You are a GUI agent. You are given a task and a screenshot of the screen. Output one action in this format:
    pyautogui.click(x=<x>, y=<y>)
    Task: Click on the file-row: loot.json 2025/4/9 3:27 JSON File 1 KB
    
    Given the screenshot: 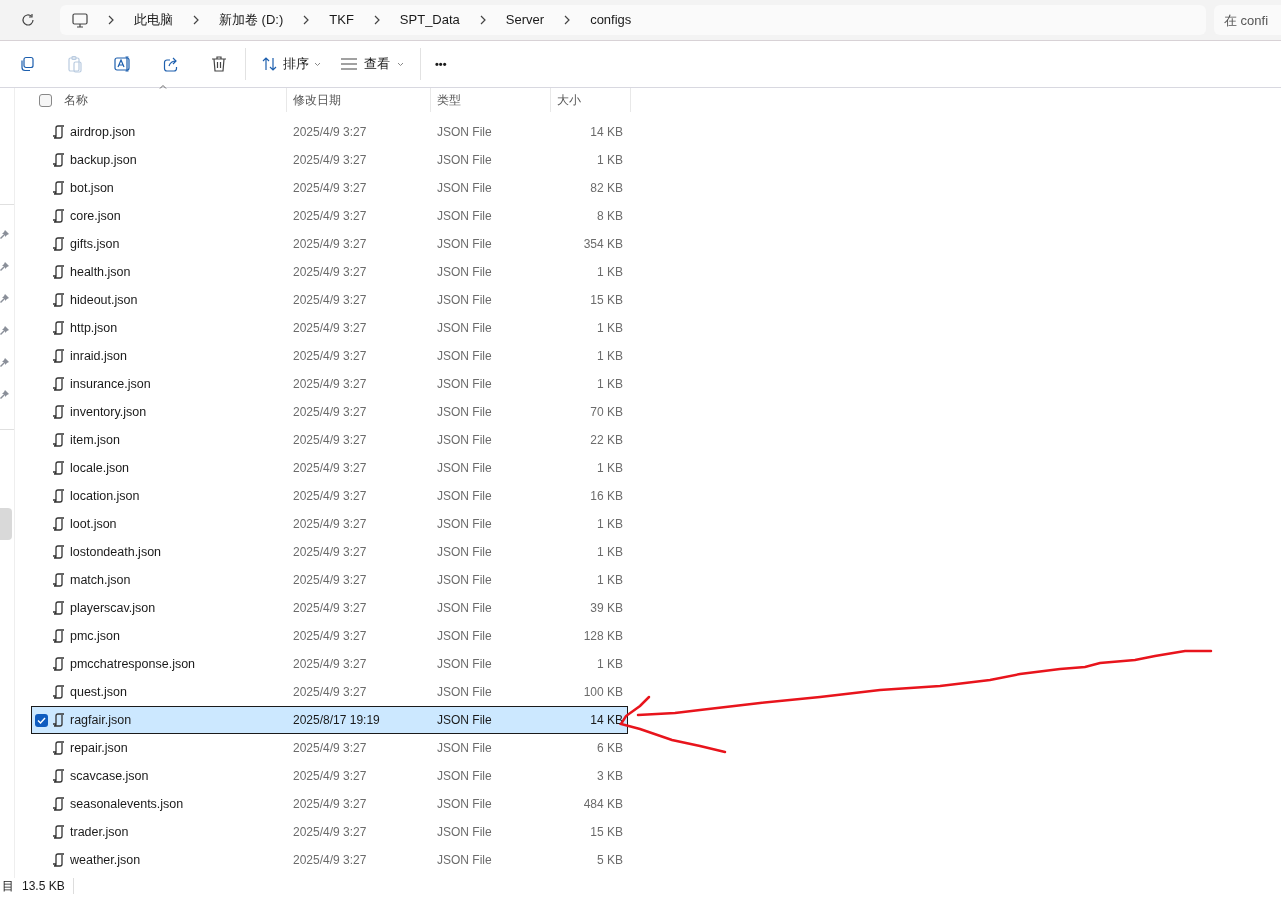 What is the action you would take?
    pyautogui.click(x=329, y=524)
    